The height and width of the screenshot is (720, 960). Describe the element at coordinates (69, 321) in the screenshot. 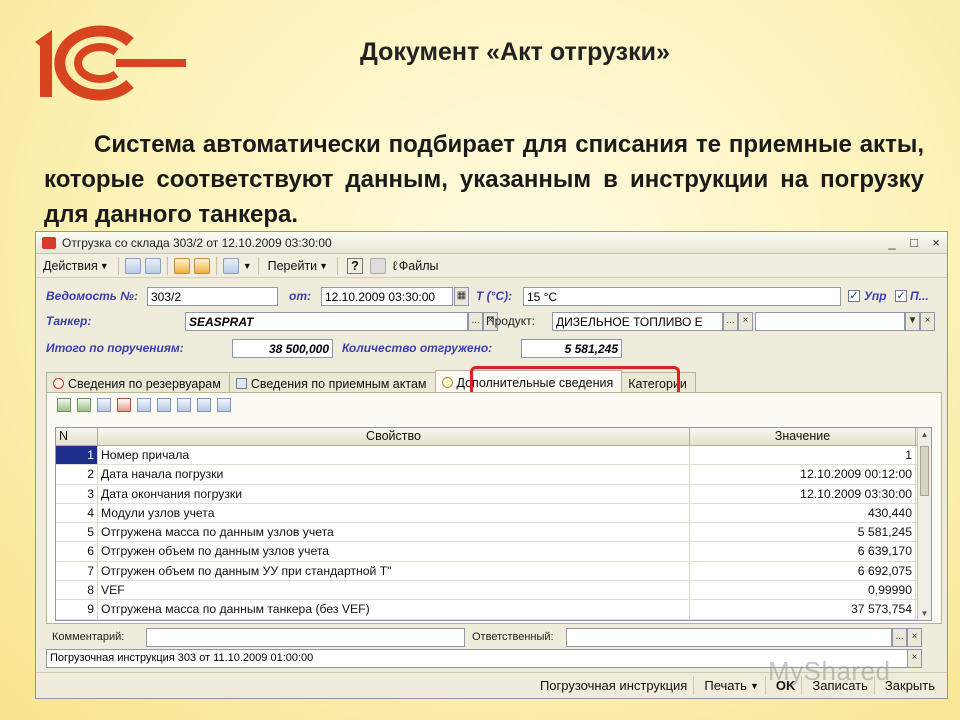

I see `tanker-label: Танкер:` at that location.